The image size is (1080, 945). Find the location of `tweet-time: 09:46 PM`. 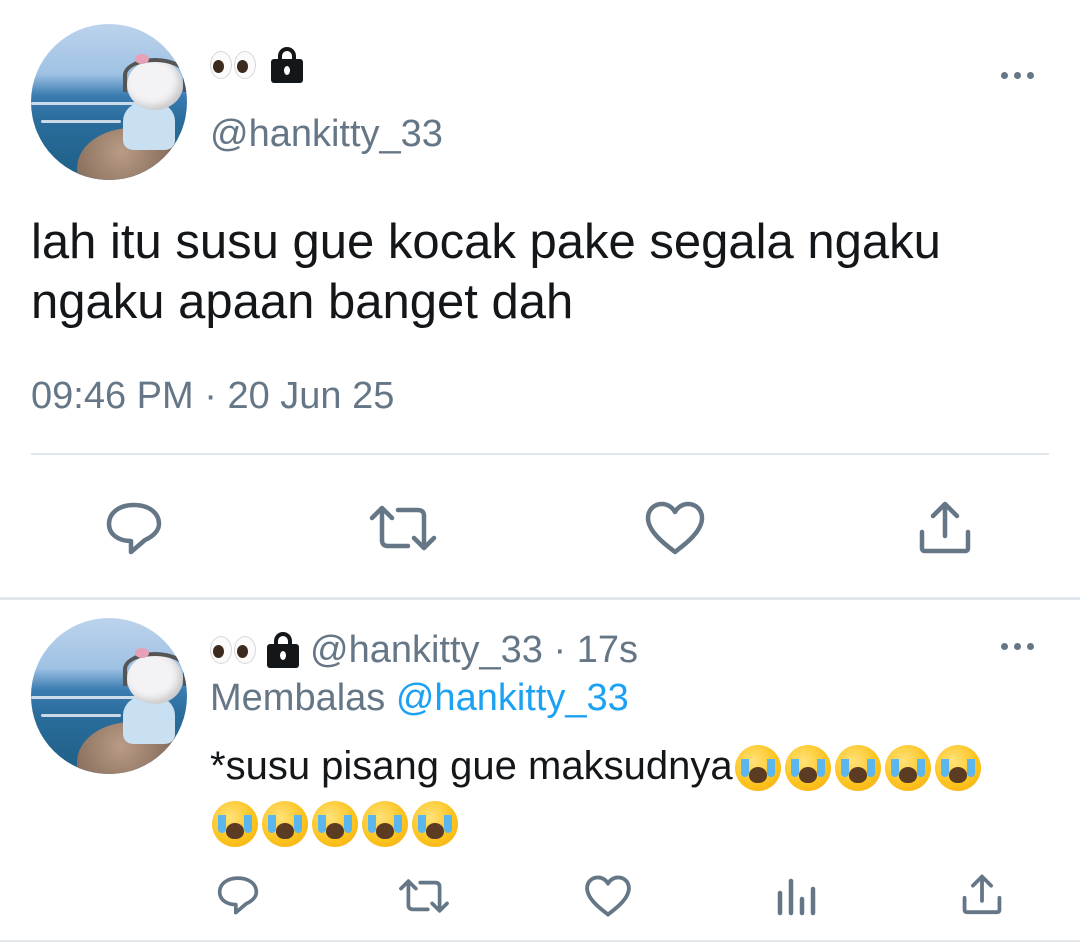

tweet-time: 09:46 PM is located at coordinates (112, 396).